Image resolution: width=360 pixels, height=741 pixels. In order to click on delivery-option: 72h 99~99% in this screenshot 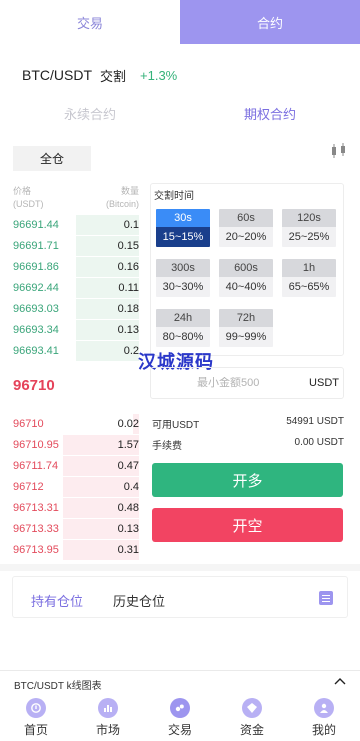, I will do `click(246, 328)`.